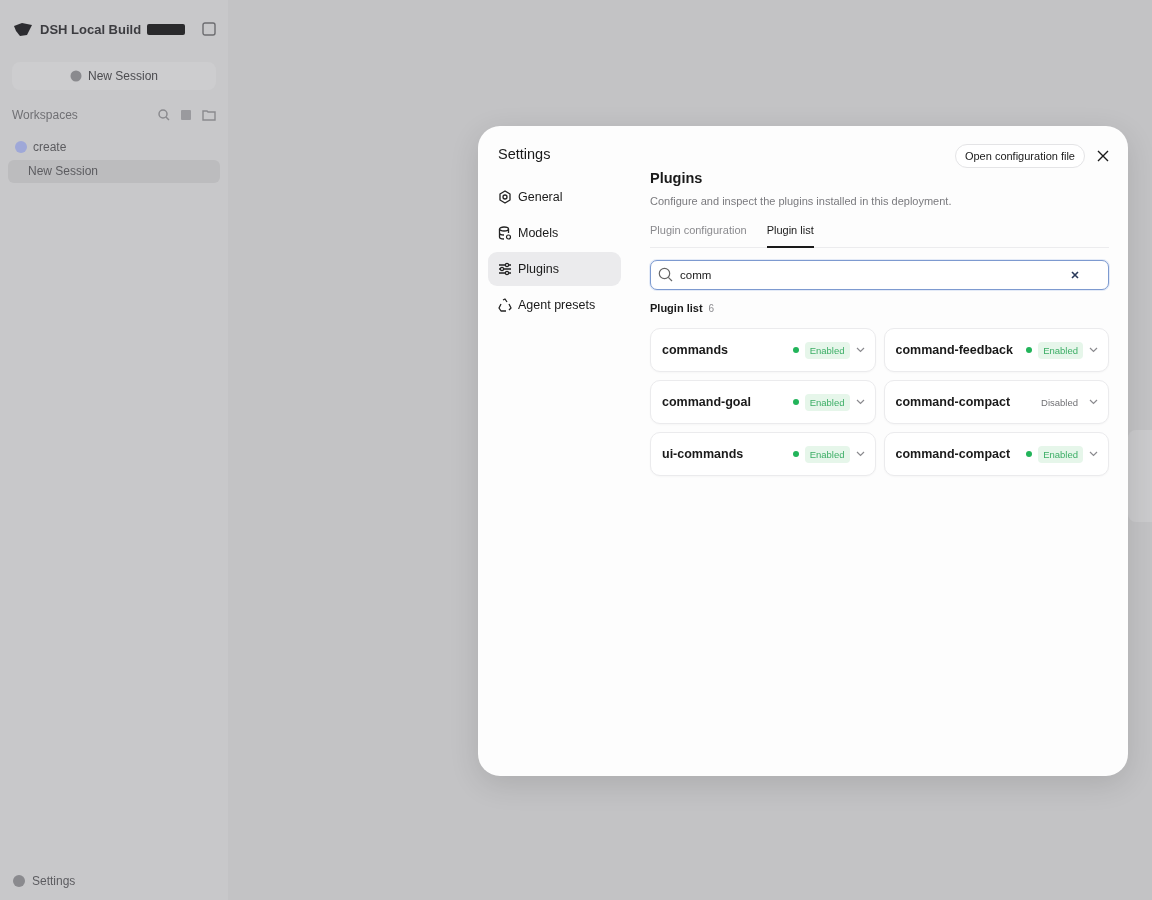 The image size is (1152, 900). Describe the element at coordinates (166, 29) in the screenshot. I see `build-badge` at that location.